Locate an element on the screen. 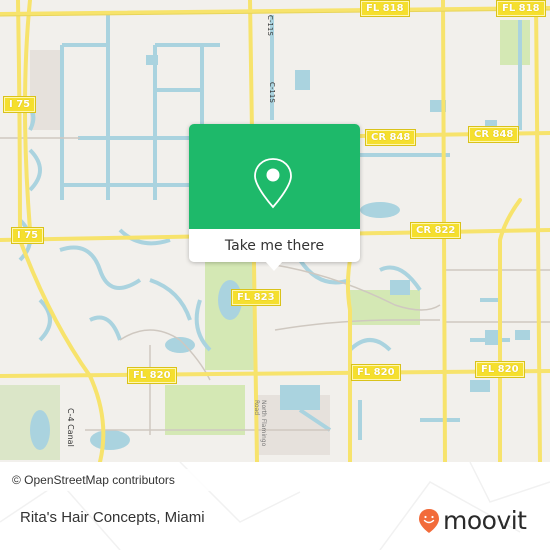  moovit-logo: moovit is located at coordinates (472, 521).